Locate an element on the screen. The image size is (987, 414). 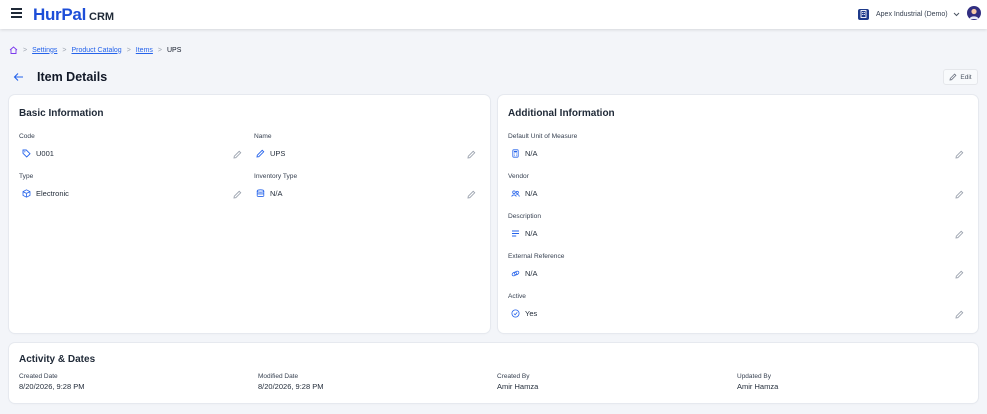
basic-information-title: Basic Information is located at coordinates (61, 113).